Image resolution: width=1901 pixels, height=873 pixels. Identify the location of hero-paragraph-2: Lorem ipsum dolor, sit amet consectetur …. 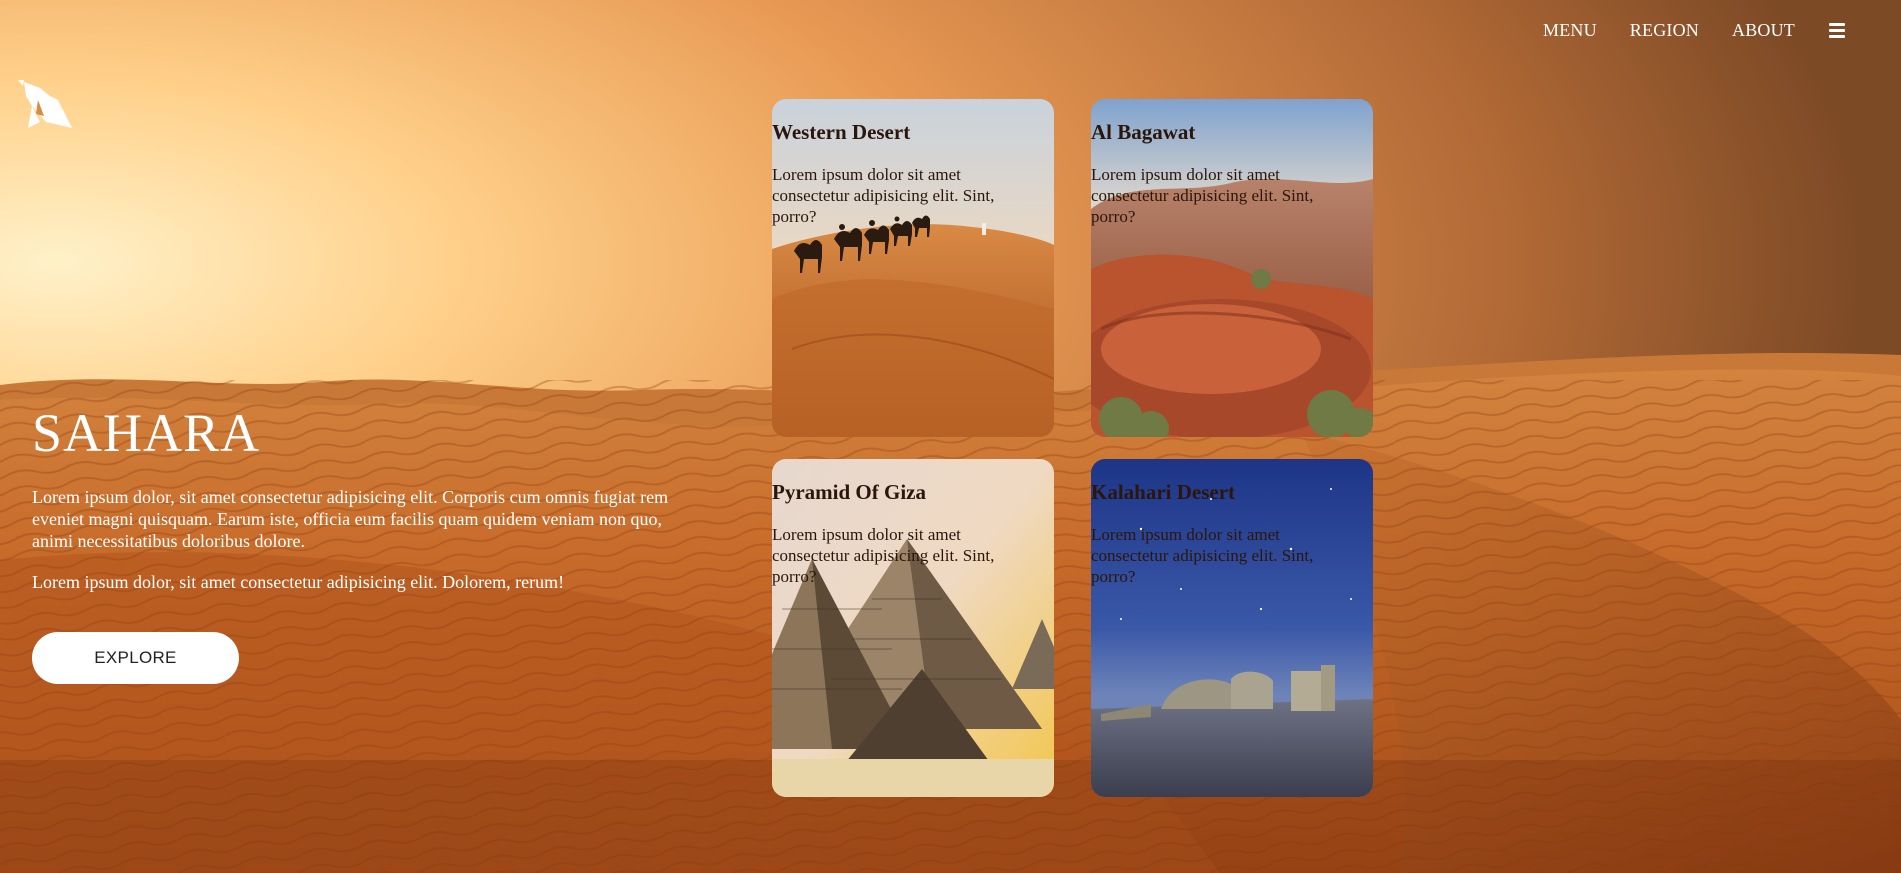
(298, 582).